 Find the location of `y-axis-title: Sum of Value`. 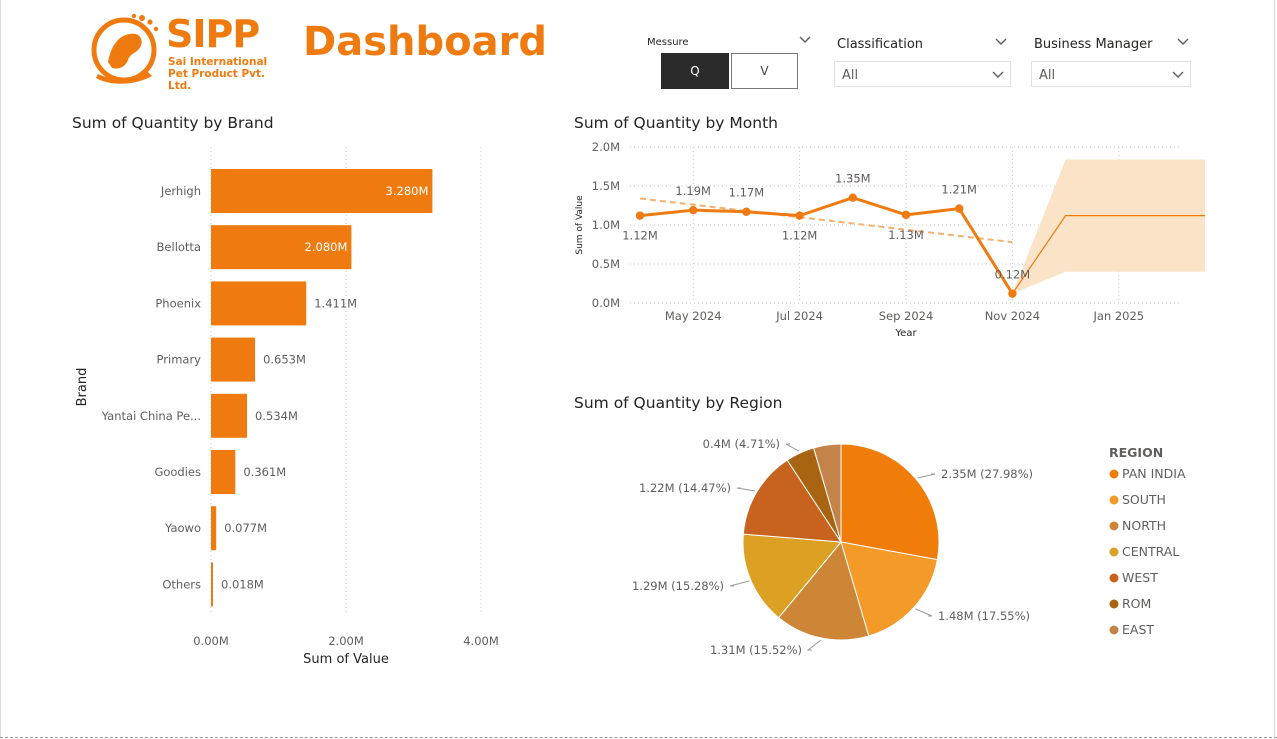

y-axis-title: Sum of Value is located at coordinates (580, 225).